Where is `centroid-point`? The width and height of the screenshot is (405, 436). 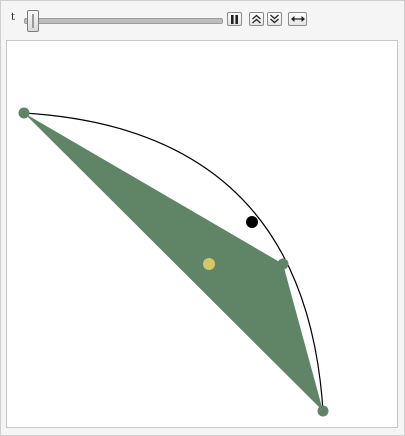
centroid-point is located at coordinates (209, 264).